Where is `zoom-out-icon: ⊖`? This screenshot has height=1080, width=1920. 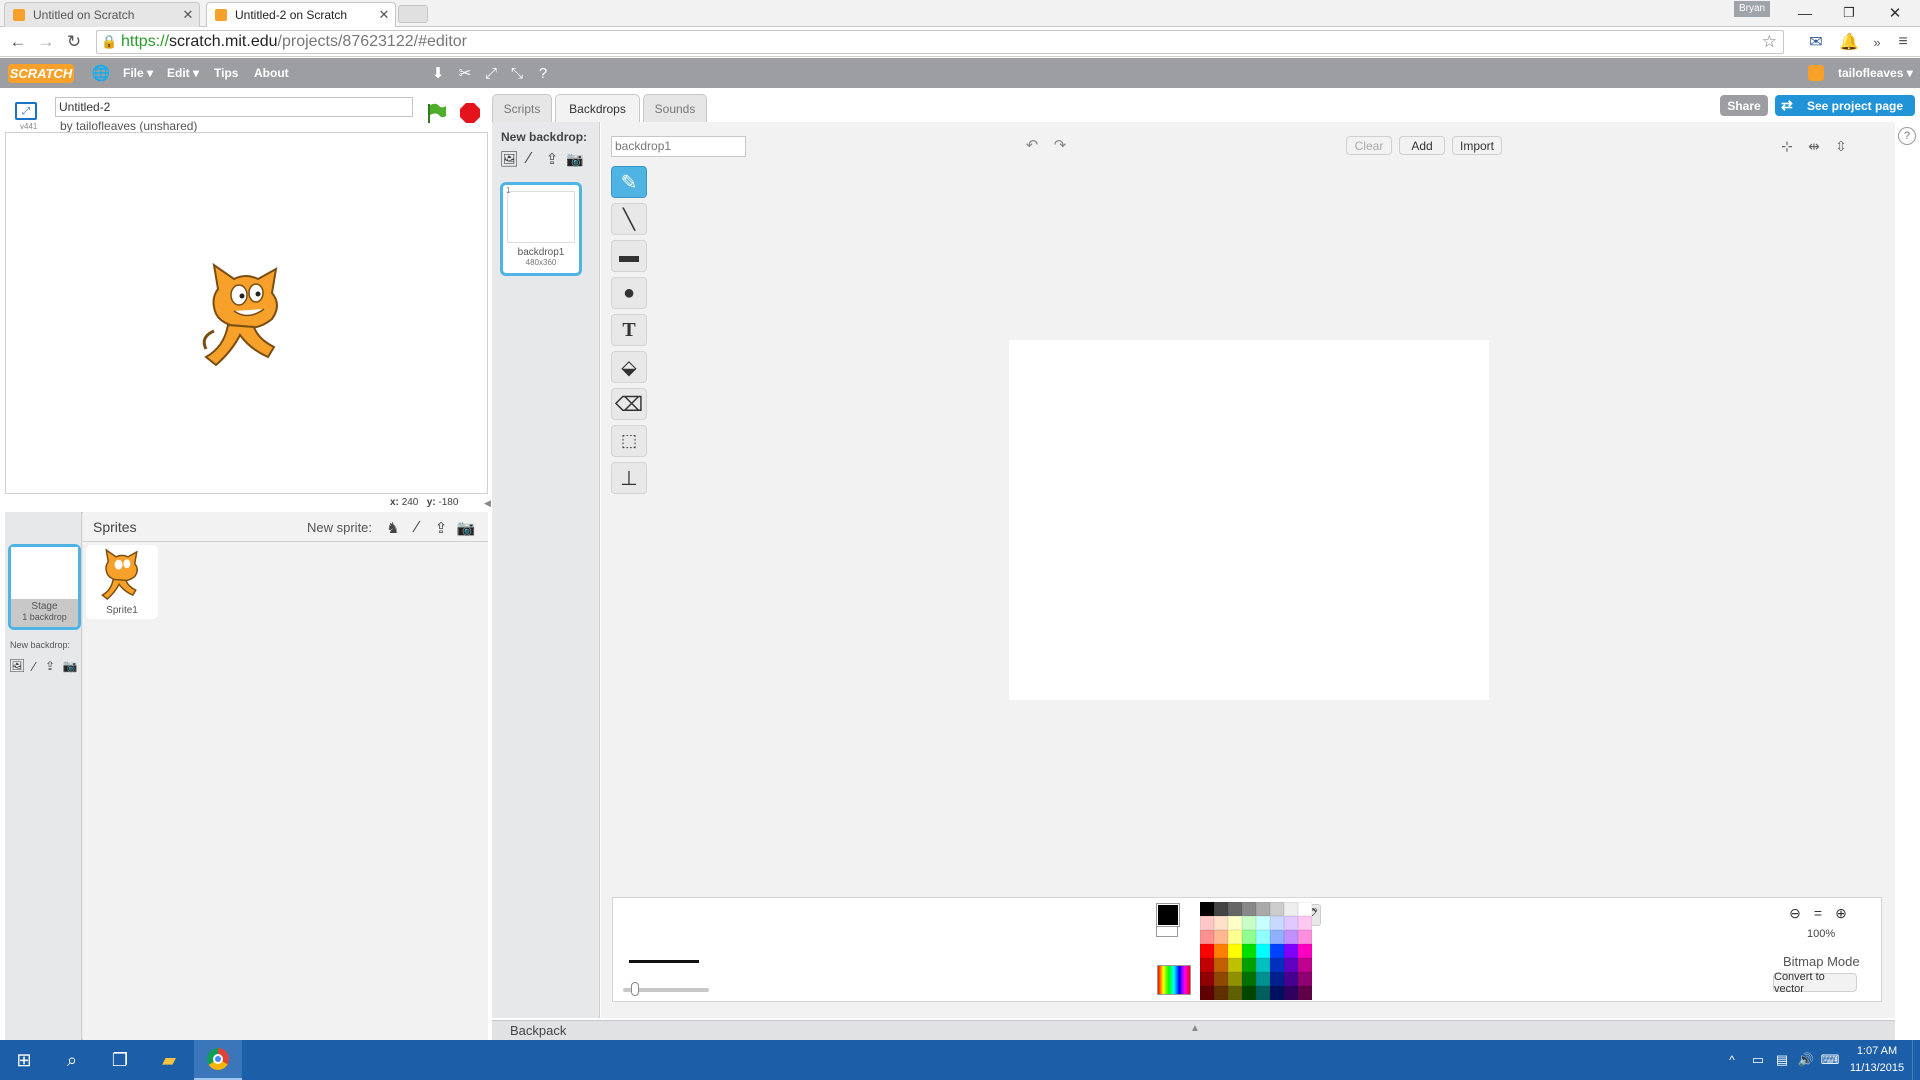 zoom-out-icon: ⊖ is located at coordinates (1795, 913).